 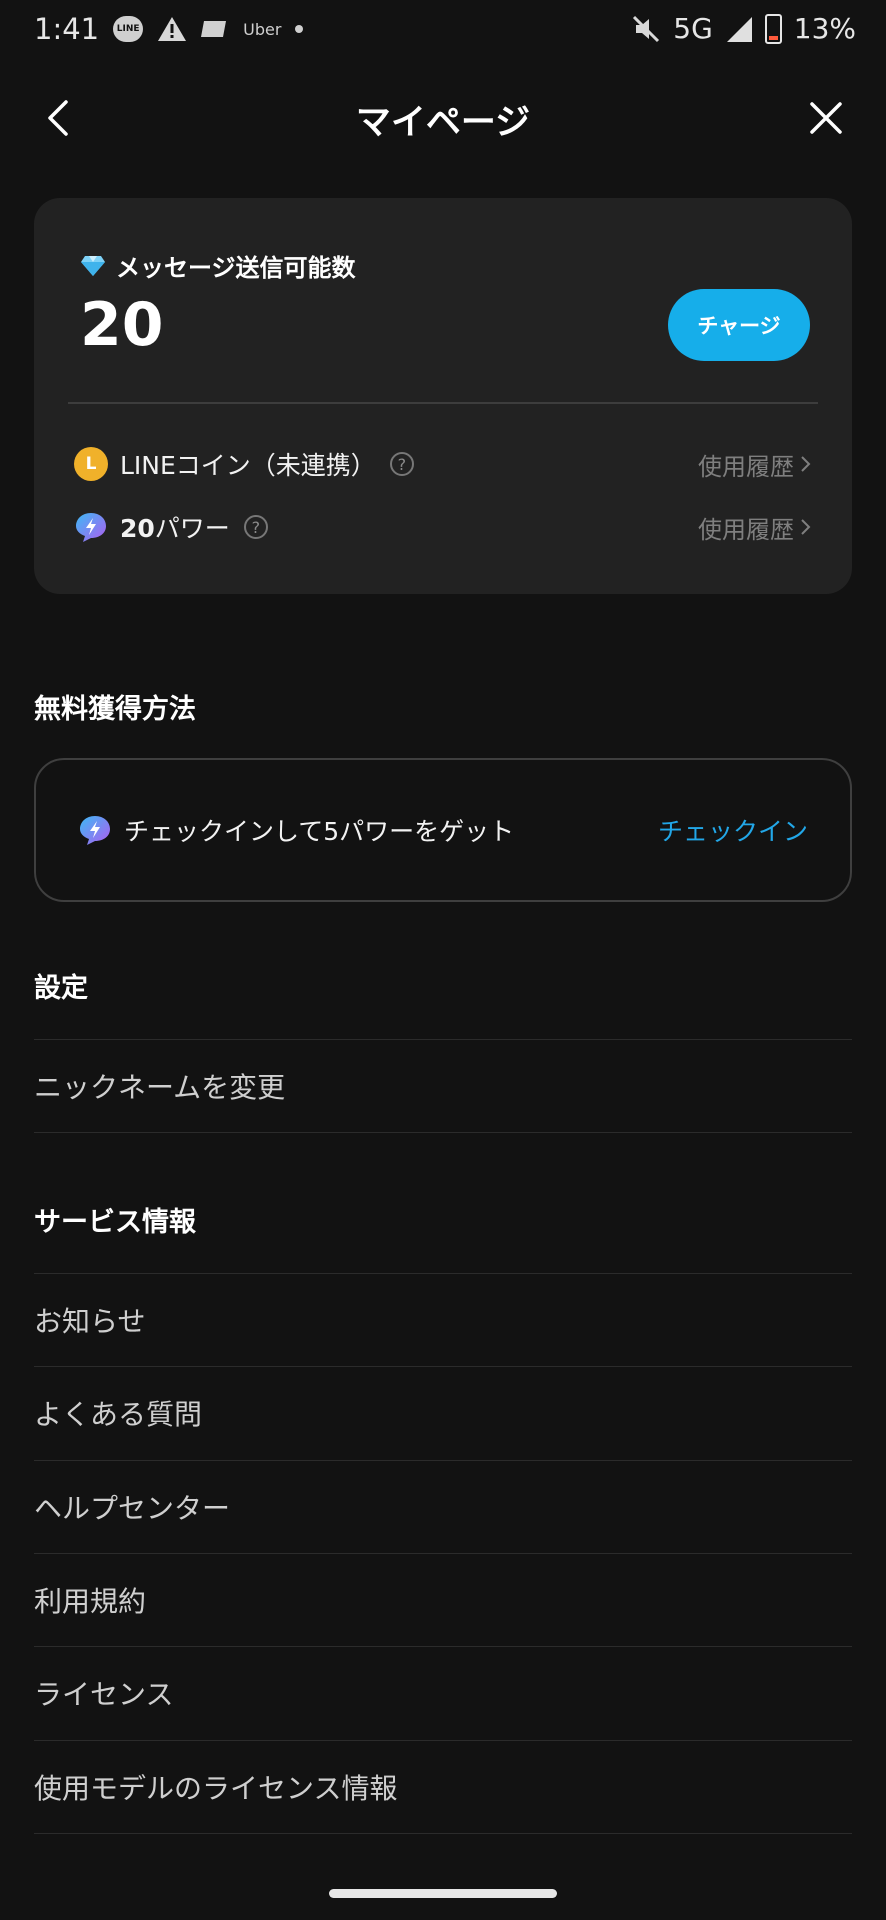 What do you see at coordinates (214, 29) in the screenshot?
I see `flag-icon` at bounding box center [214, 29].